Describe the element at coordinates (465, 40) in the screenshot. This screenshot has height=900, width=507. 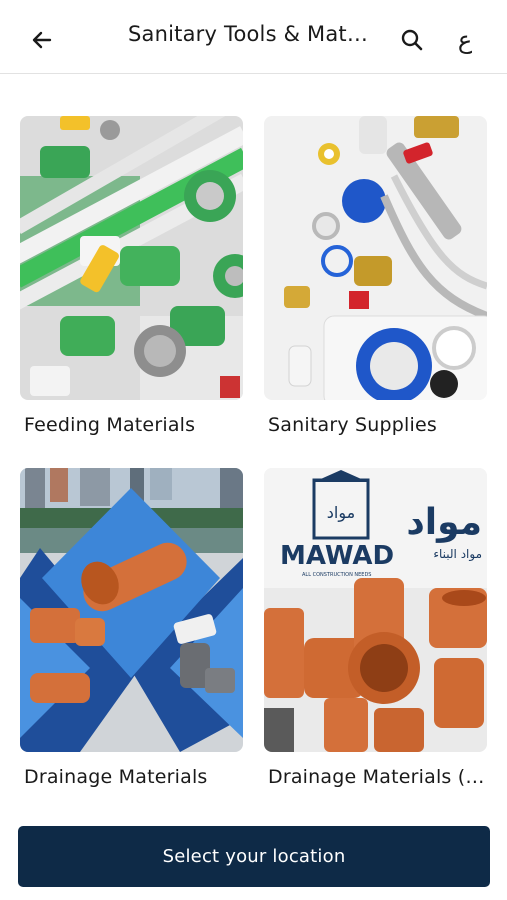
I see `language-toggle-button: ع` at that location.